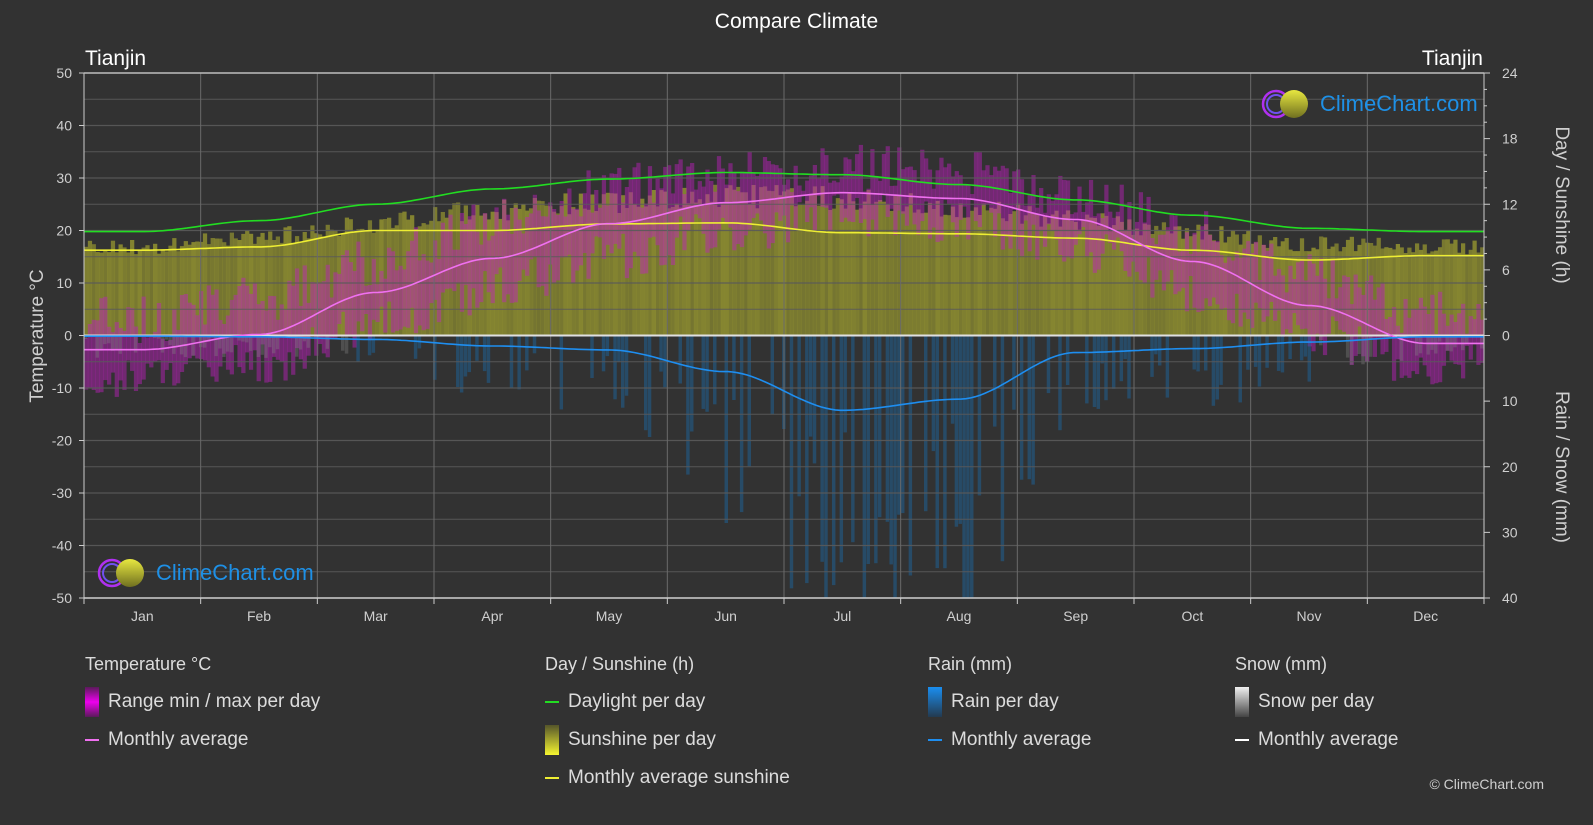 The width and height of the screenshot is (1593, 825). I want to click on chart-title: Compare Climate, so click(796, 21).